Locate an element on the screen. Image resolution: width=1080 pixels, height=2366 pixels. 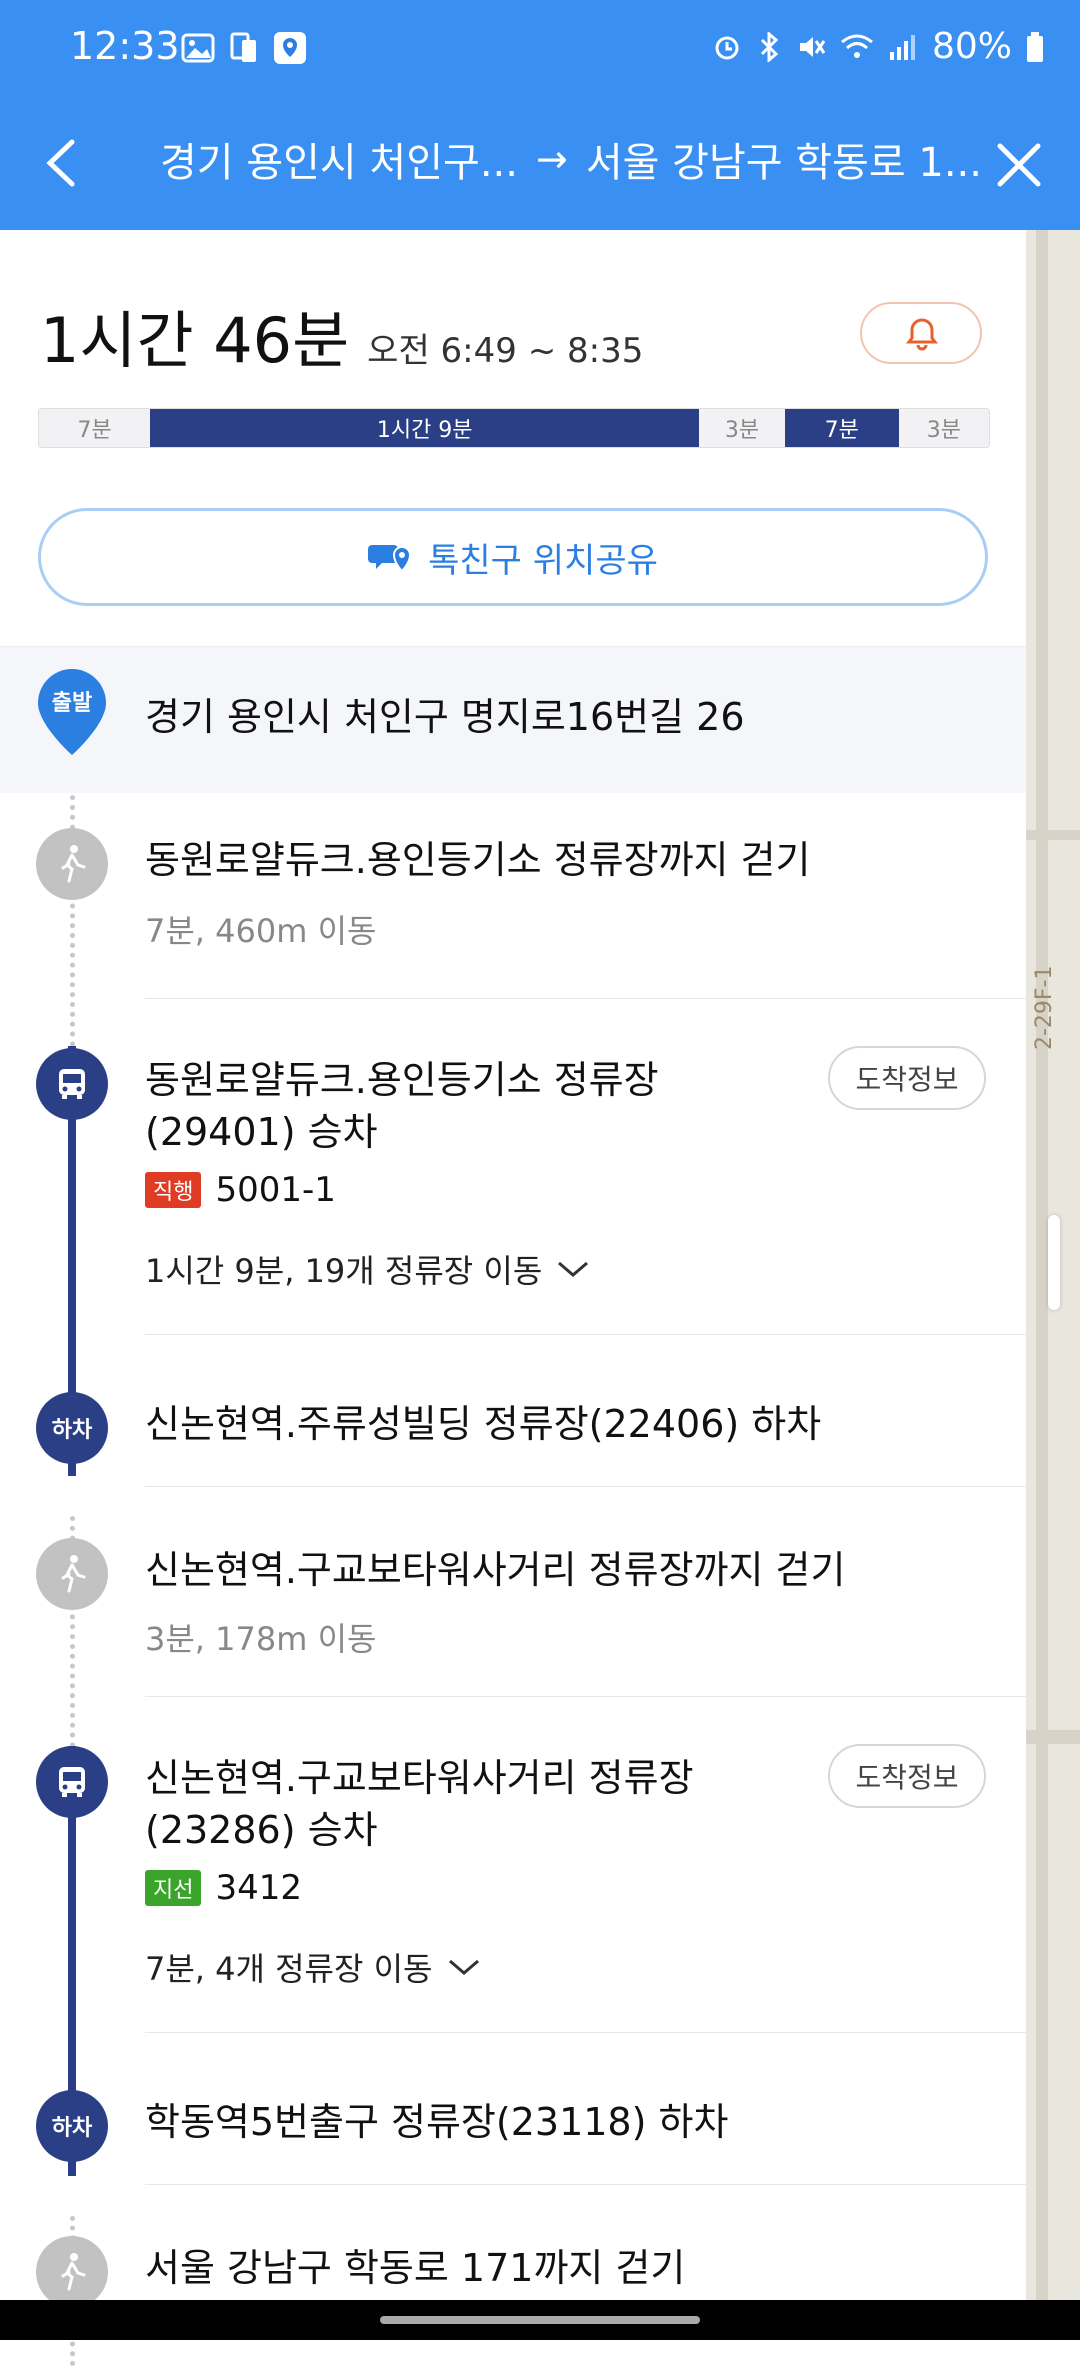
alarm-icon is located at coordinates (727, 47).